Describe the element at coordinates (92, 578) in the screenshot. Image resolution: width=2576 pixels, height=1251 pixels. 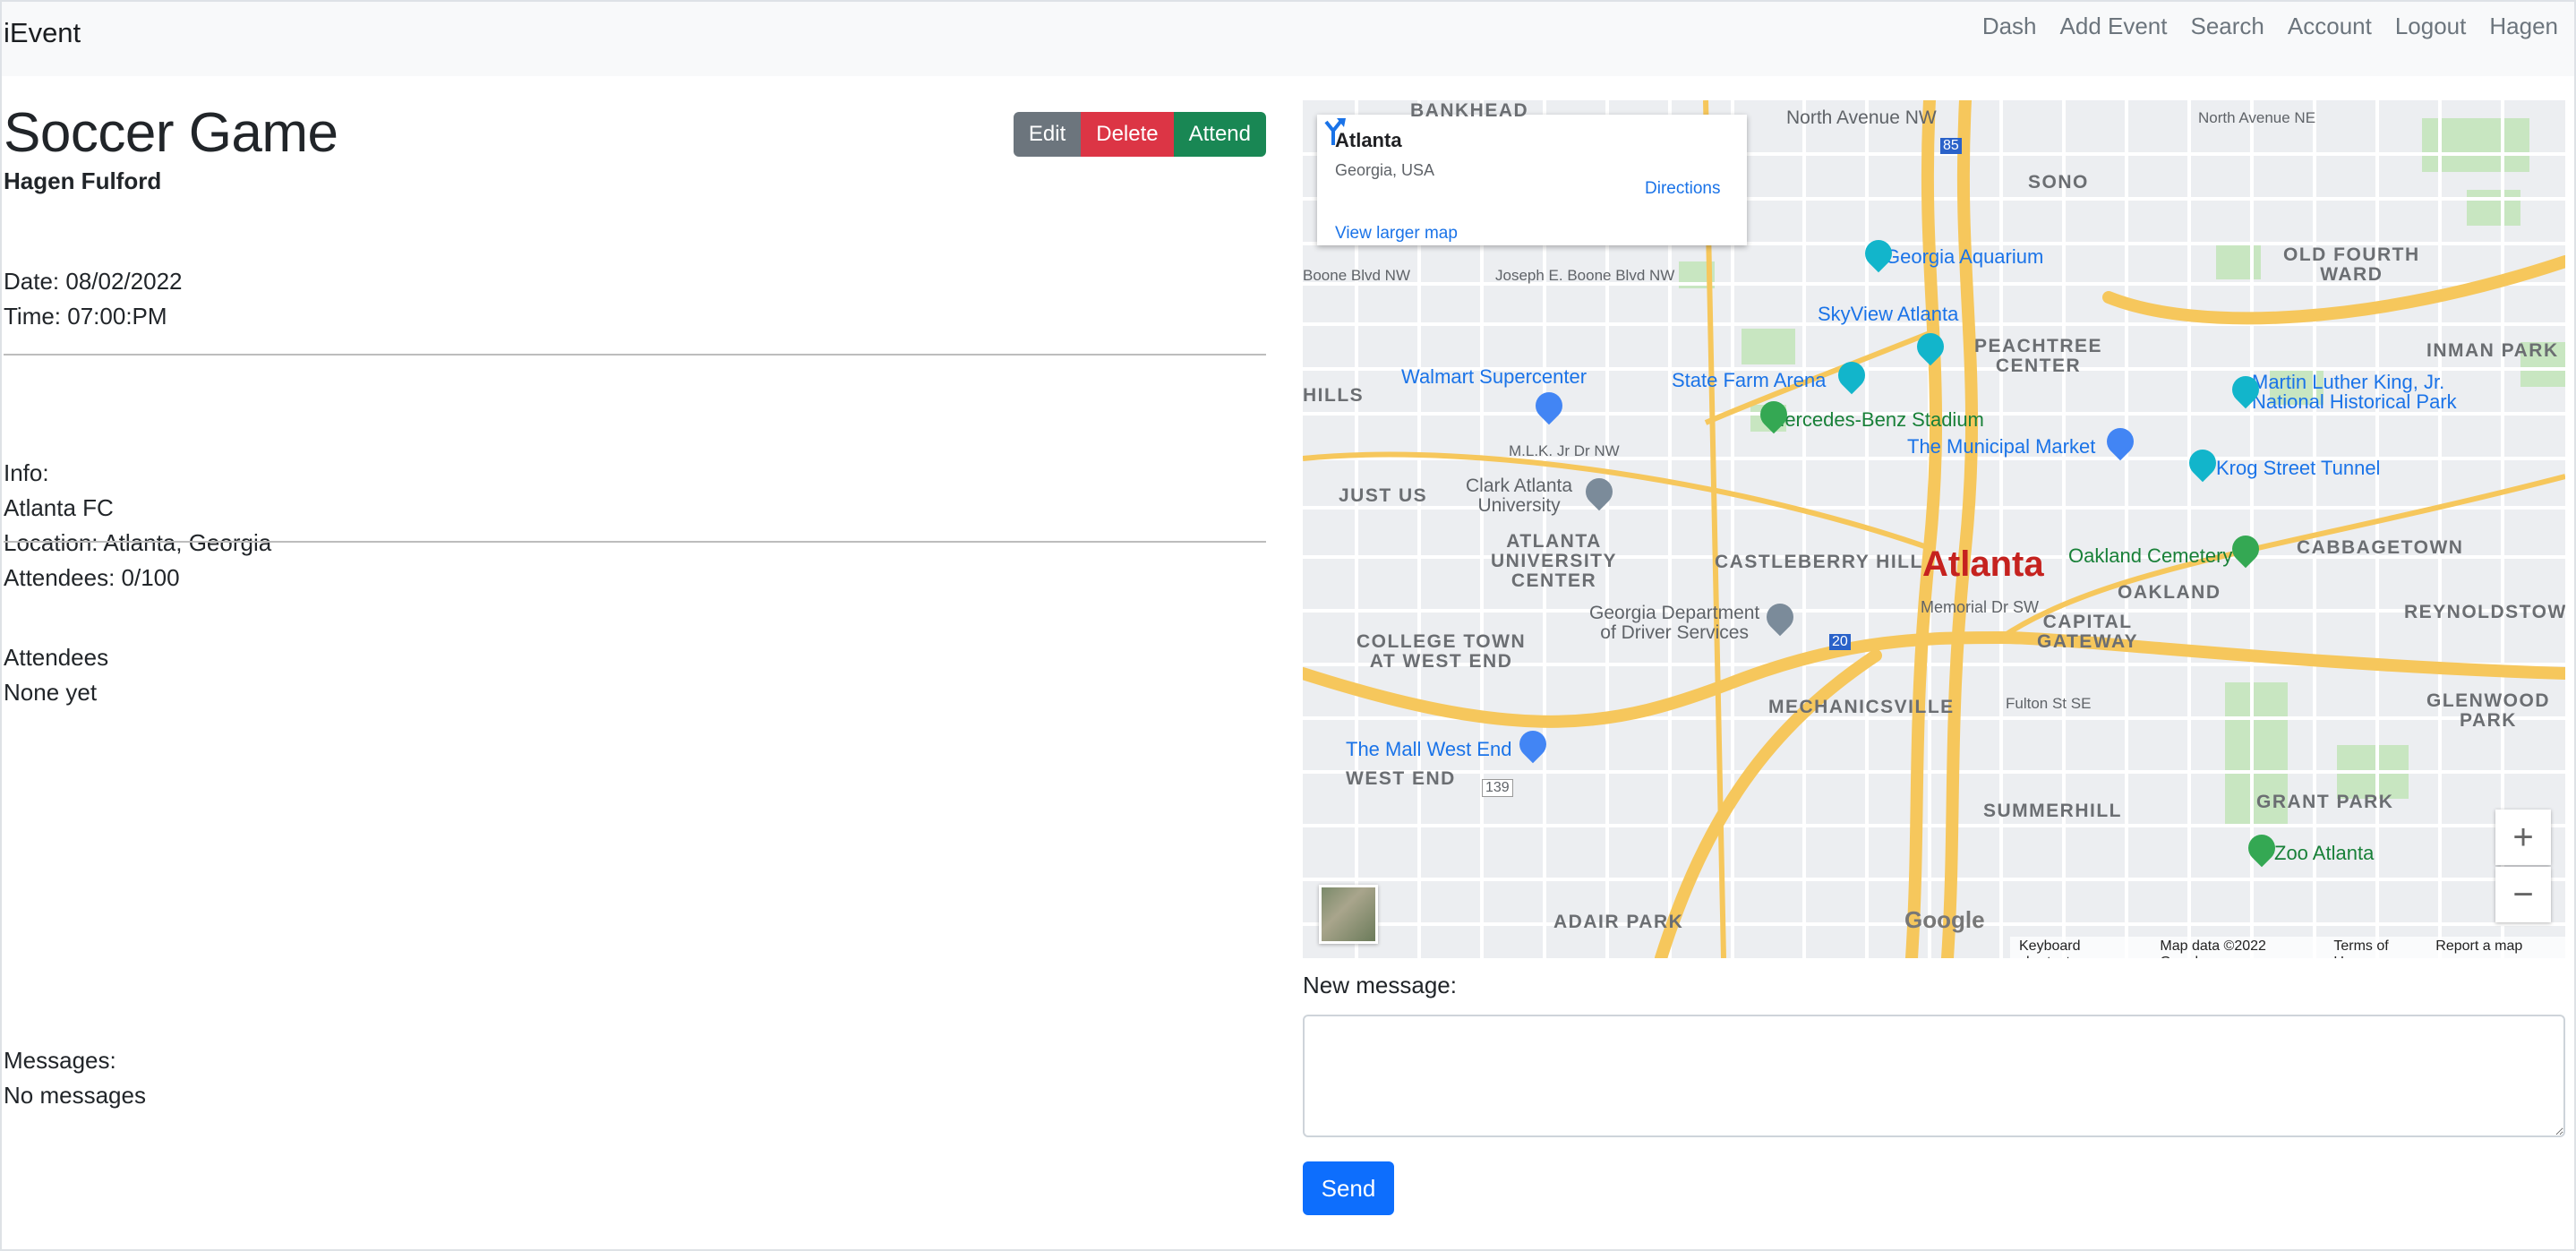
I see `attendee-count: Attendees: 0/100` at that location.